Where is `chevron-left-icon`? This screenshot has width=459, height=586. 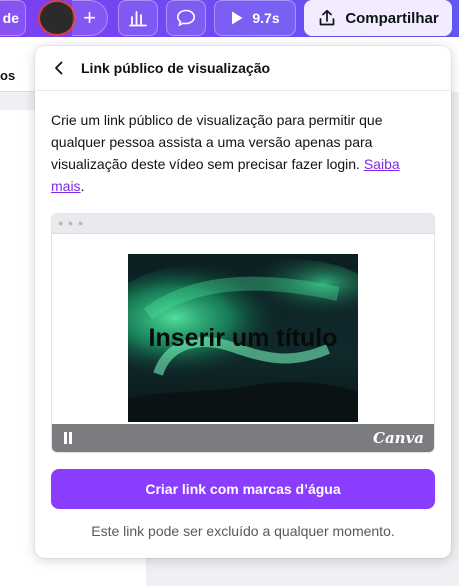 chevron-left-icon is located at coordinates (59, 68).